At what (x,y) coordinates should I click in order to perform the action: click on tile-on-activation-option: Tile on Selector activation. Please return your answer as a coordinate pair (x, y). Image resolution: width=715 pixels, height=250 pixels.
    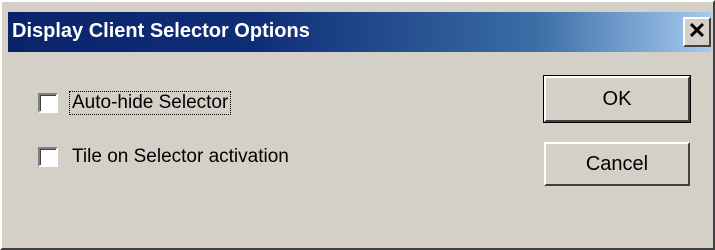
    Looking at the image, I should click on (164, 157).